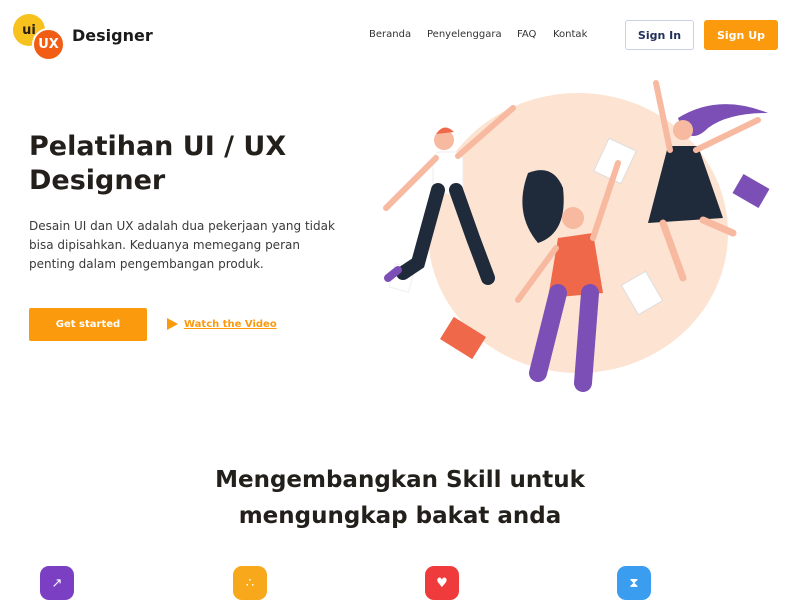 This screenshot has height=600, width=800. What do you see at coordinates (570, 34) in the screenshot?
I see `nav-kontak: Kontak` at bounding box center [570, 34].